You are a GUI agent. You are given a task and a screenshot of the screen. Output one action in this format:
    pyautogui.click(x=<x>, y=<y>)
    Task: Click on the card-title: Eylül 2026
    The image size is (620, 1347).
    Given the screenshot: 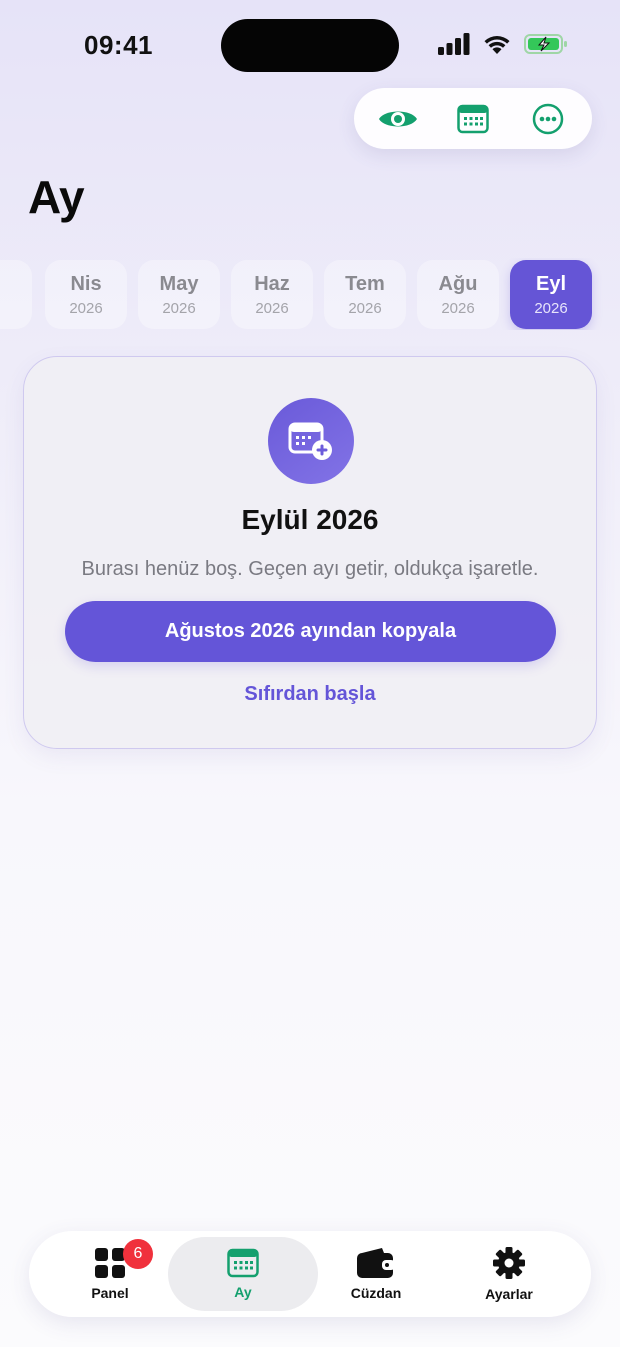 What is the action you would take?
    pyautogui.click(x=310, y=519)
    